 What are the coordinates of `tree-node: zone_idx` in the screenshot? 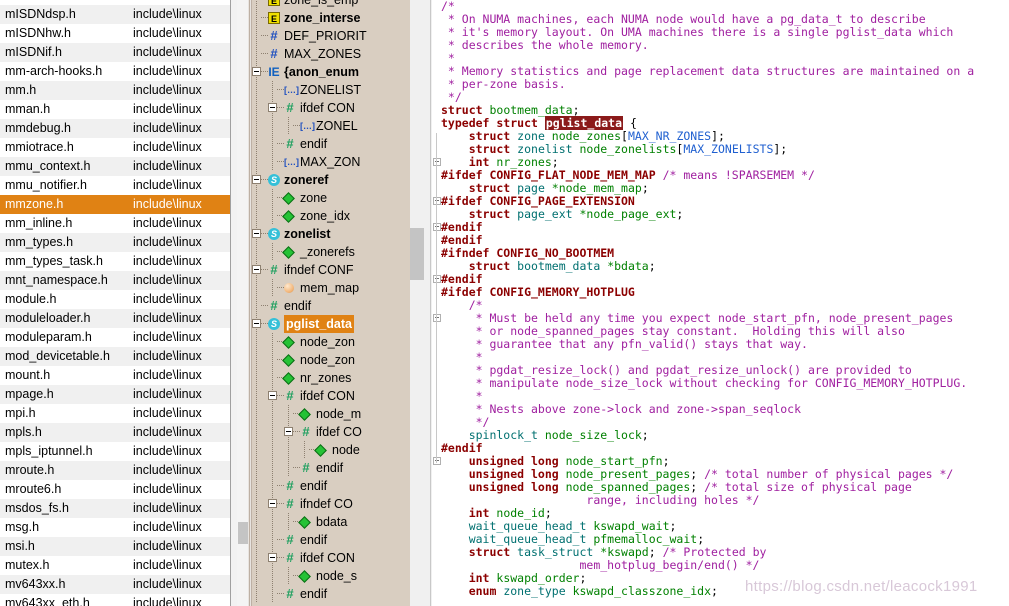 It's located at (338, 216).